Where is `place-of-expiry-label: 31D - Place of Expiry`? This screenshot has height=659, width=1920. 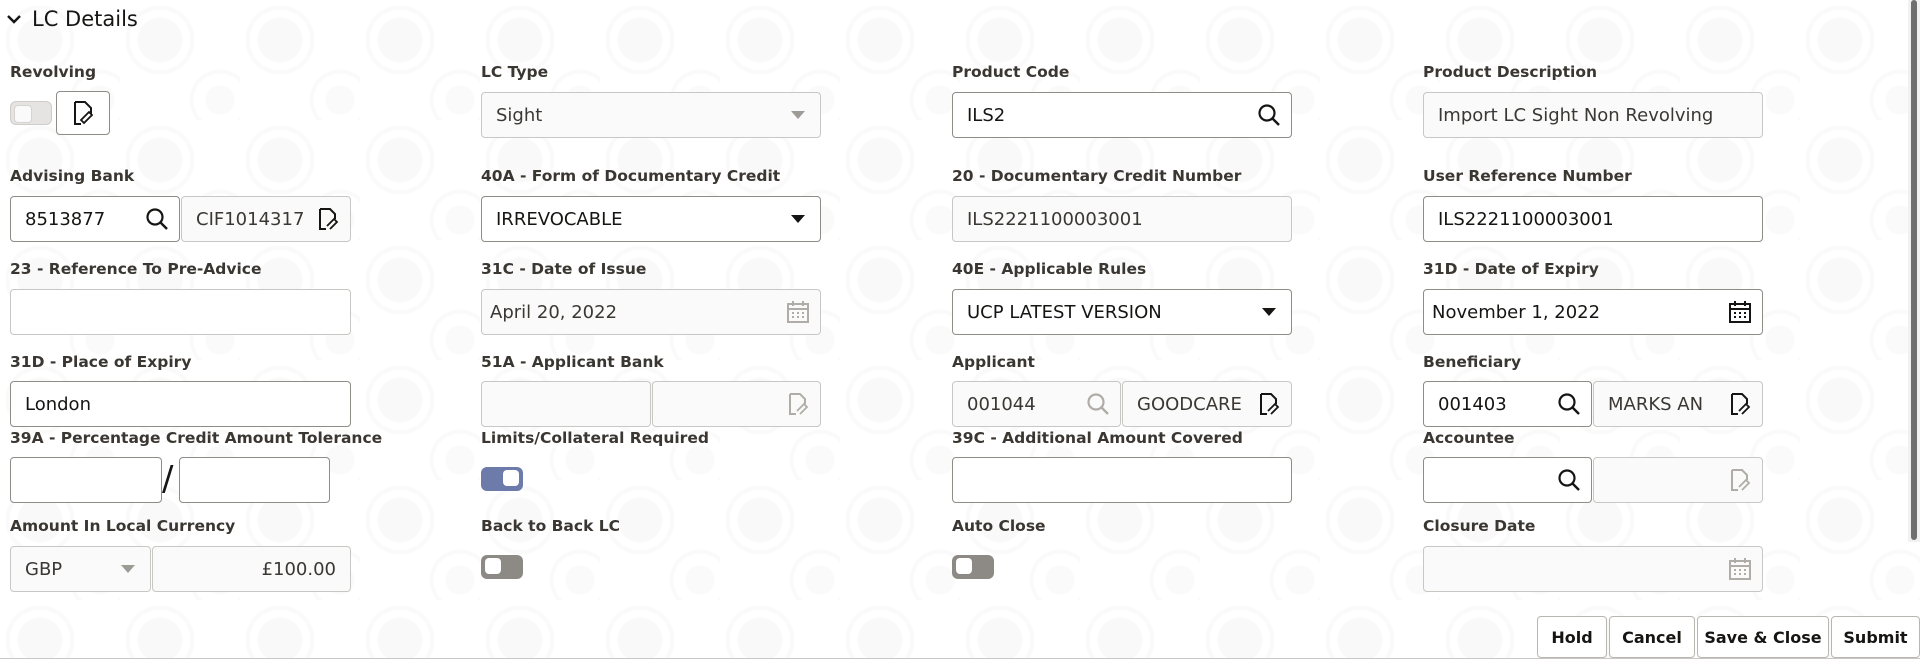 place-of-expiry-label: 31D - Place of Expiry is located at coordinates (101, 362).